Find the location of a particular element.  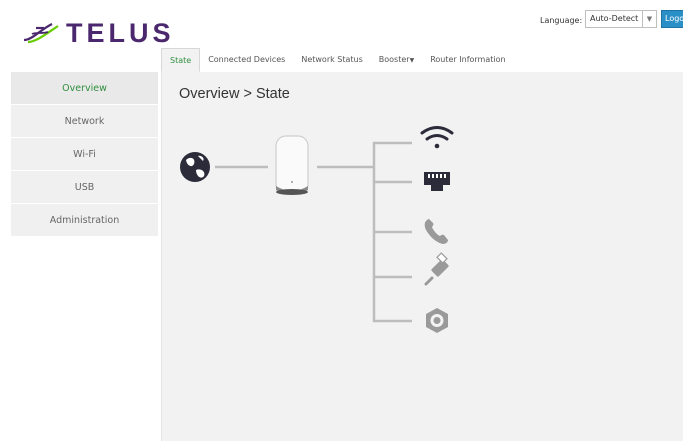

sidebar-item-administration: Administration is located at coordinates (84, 220).